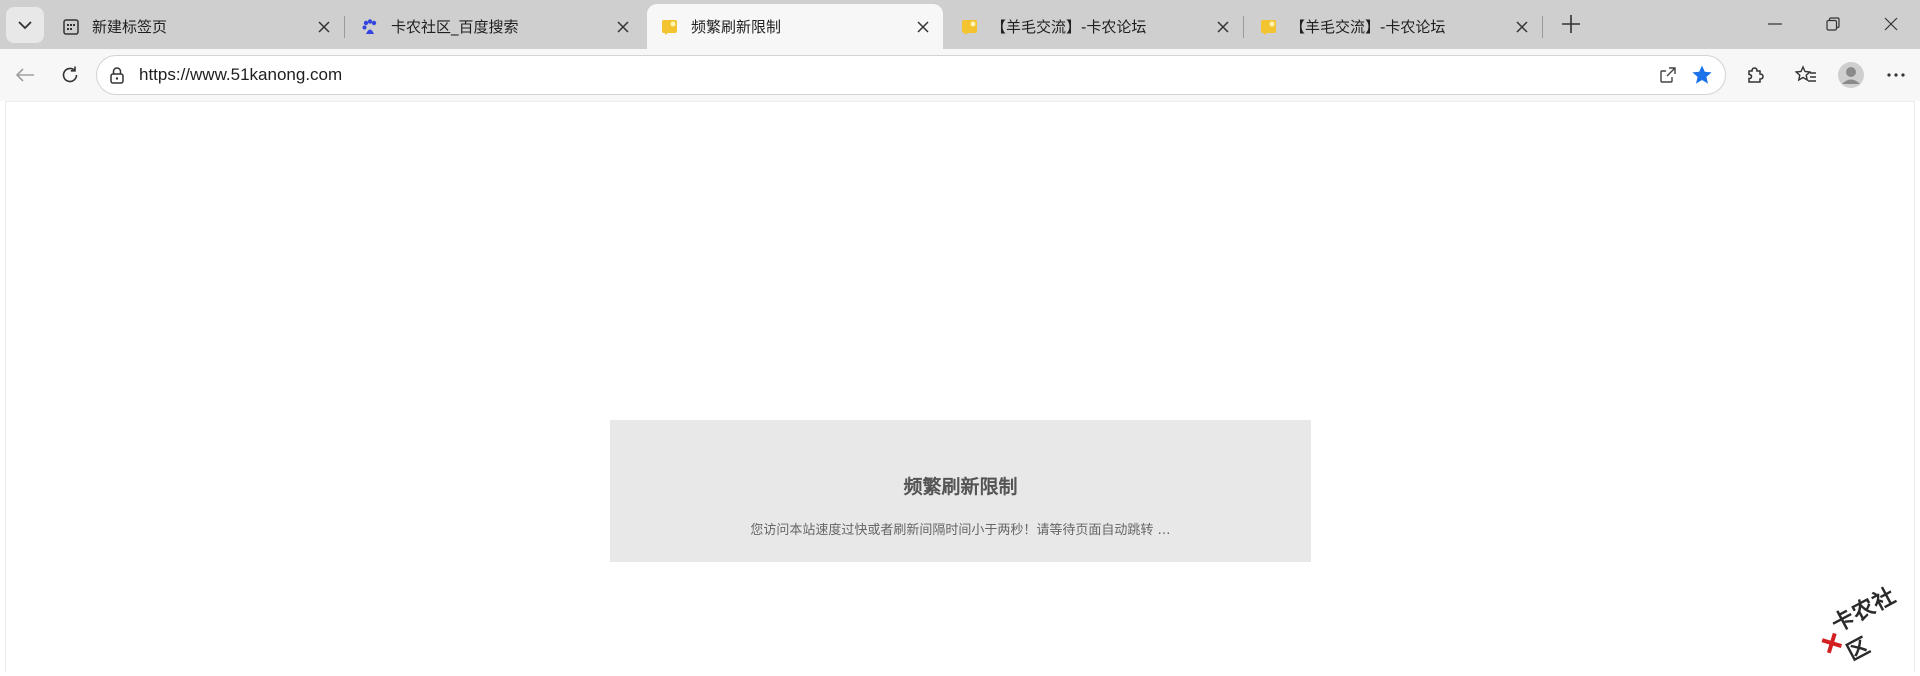  I want to click on browser-toolbar: https://www.51kanong.com, so click(960, 75).